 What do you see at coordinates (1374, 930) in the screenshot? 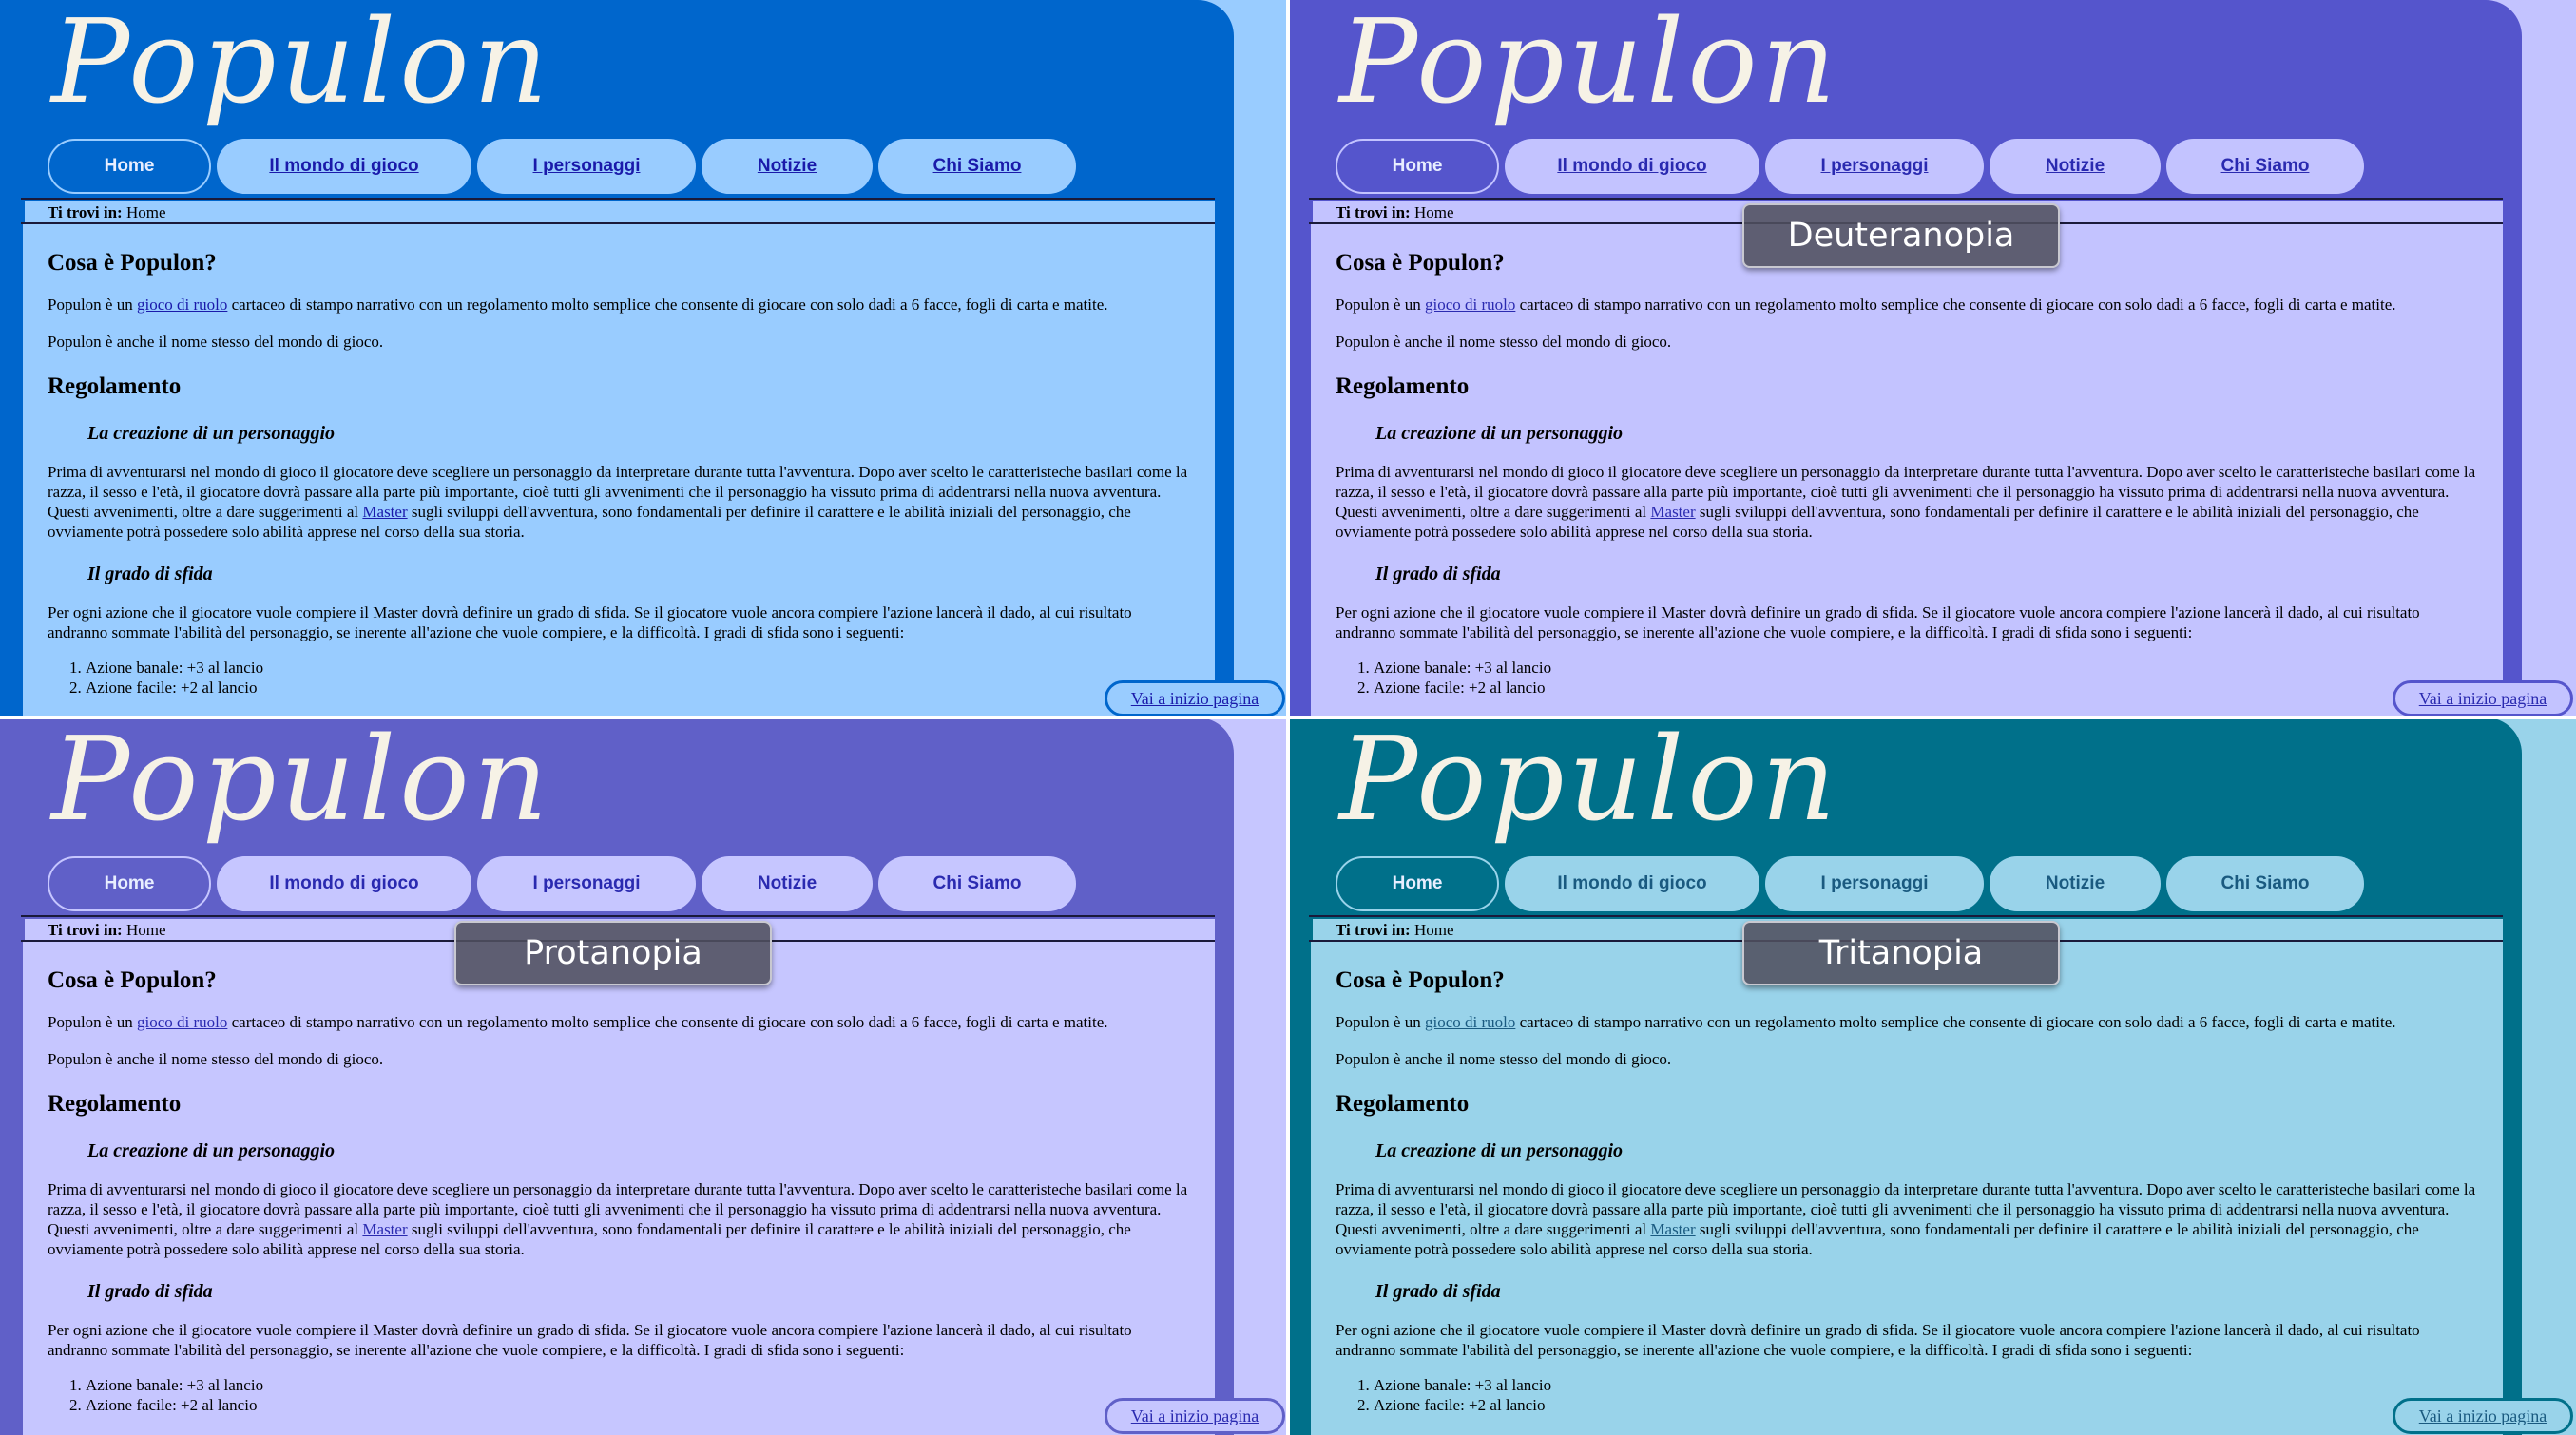
I see `breadcrumb-label: Ti trovi in:` at bounding box center [1374, 930].